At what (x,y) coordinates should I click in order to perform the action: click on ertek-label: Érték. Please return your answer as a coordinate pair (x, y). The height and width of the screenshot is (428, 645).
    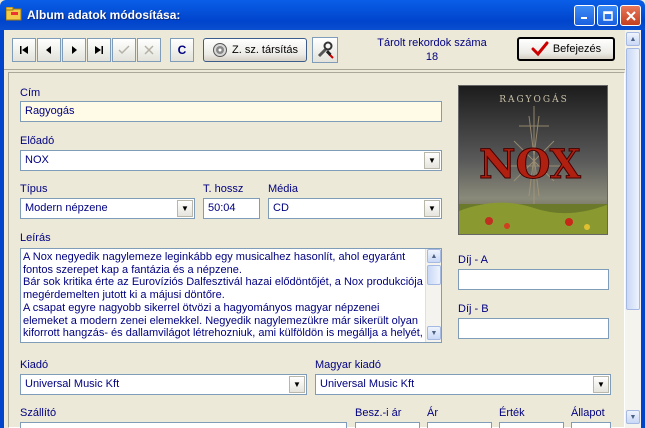
    Looking at the image, I should click on (512, 413).